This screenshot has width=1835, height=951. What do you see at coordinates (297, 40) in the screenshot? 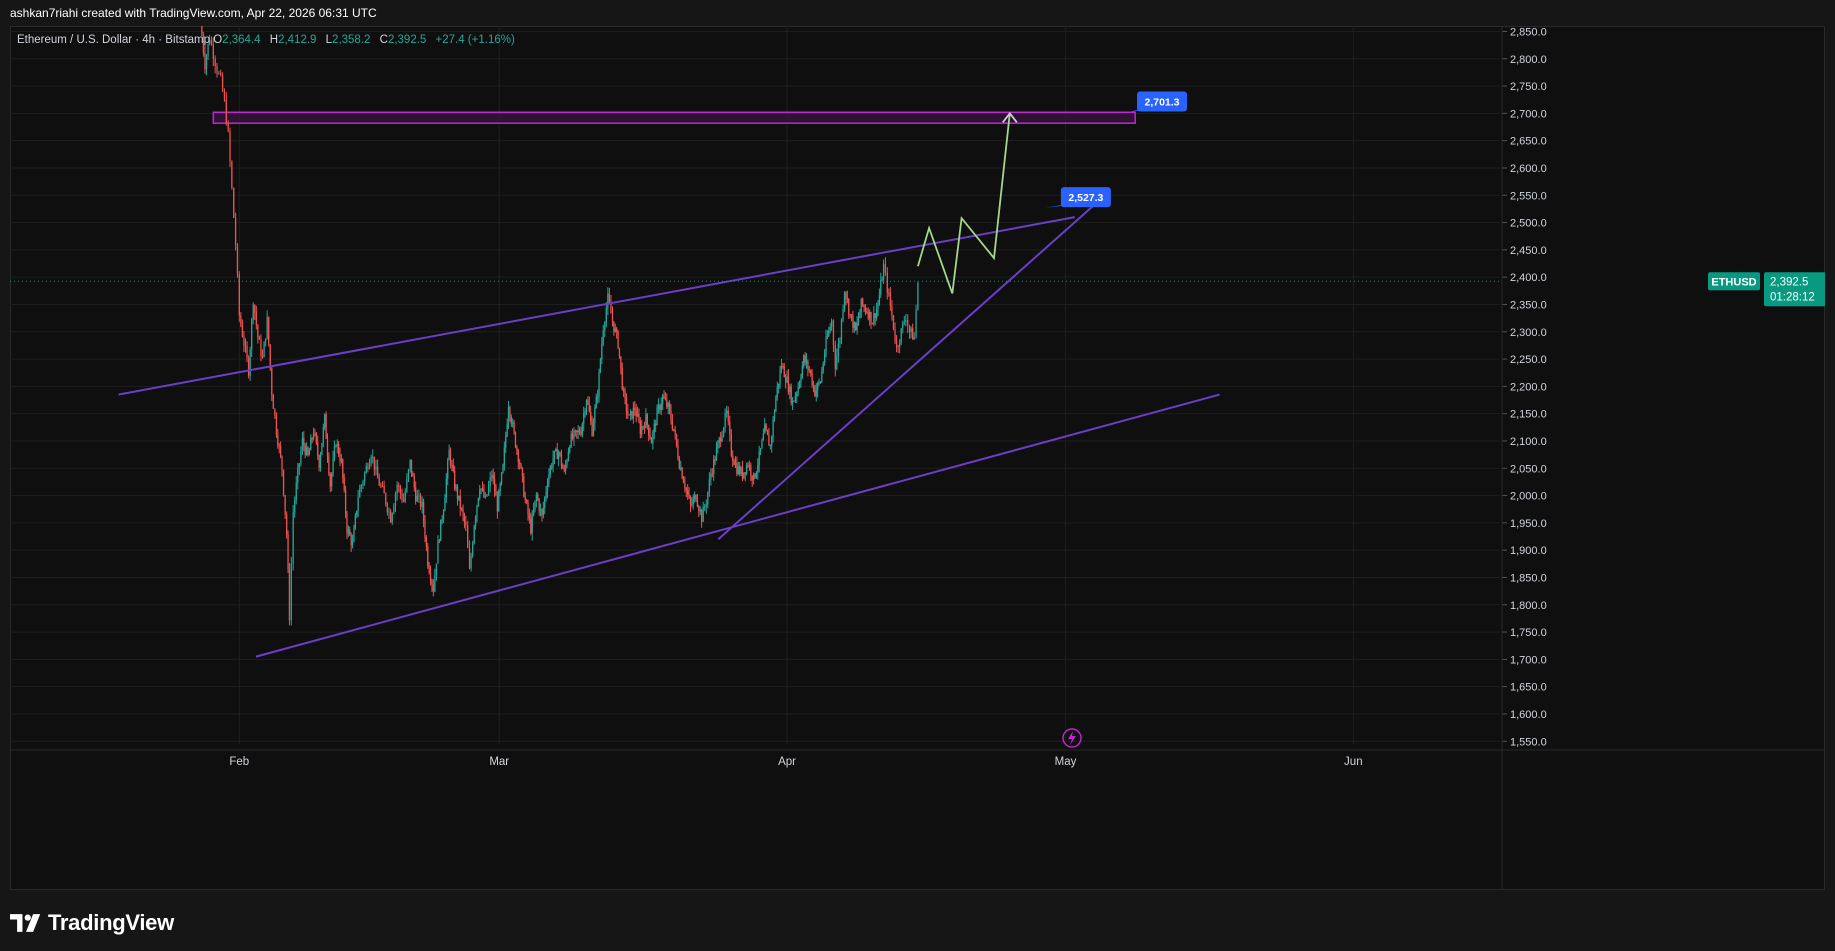
I see `high-value: 2,412.9` at bounding box center [297, 40].